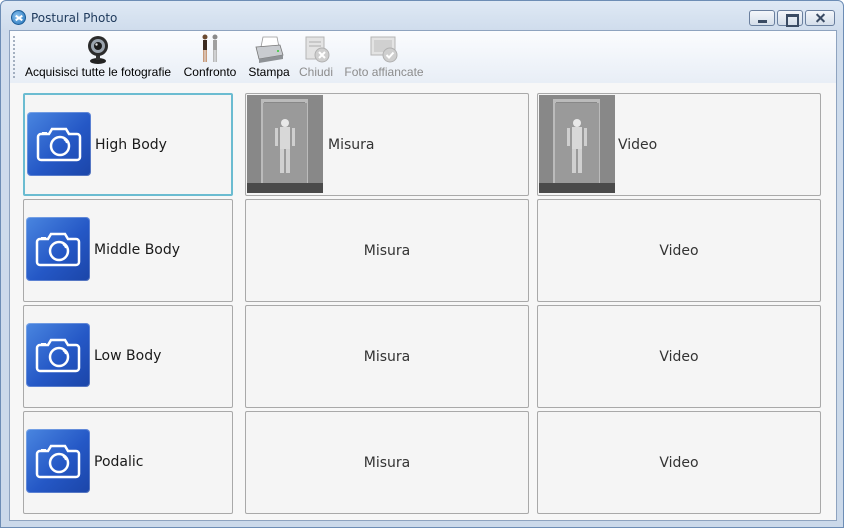 This screenshot has height=528, width=844. What do you see at coordinates (98, 50) in the screenshot?
I see `webcam-icon` at bounding box center [98, 50].